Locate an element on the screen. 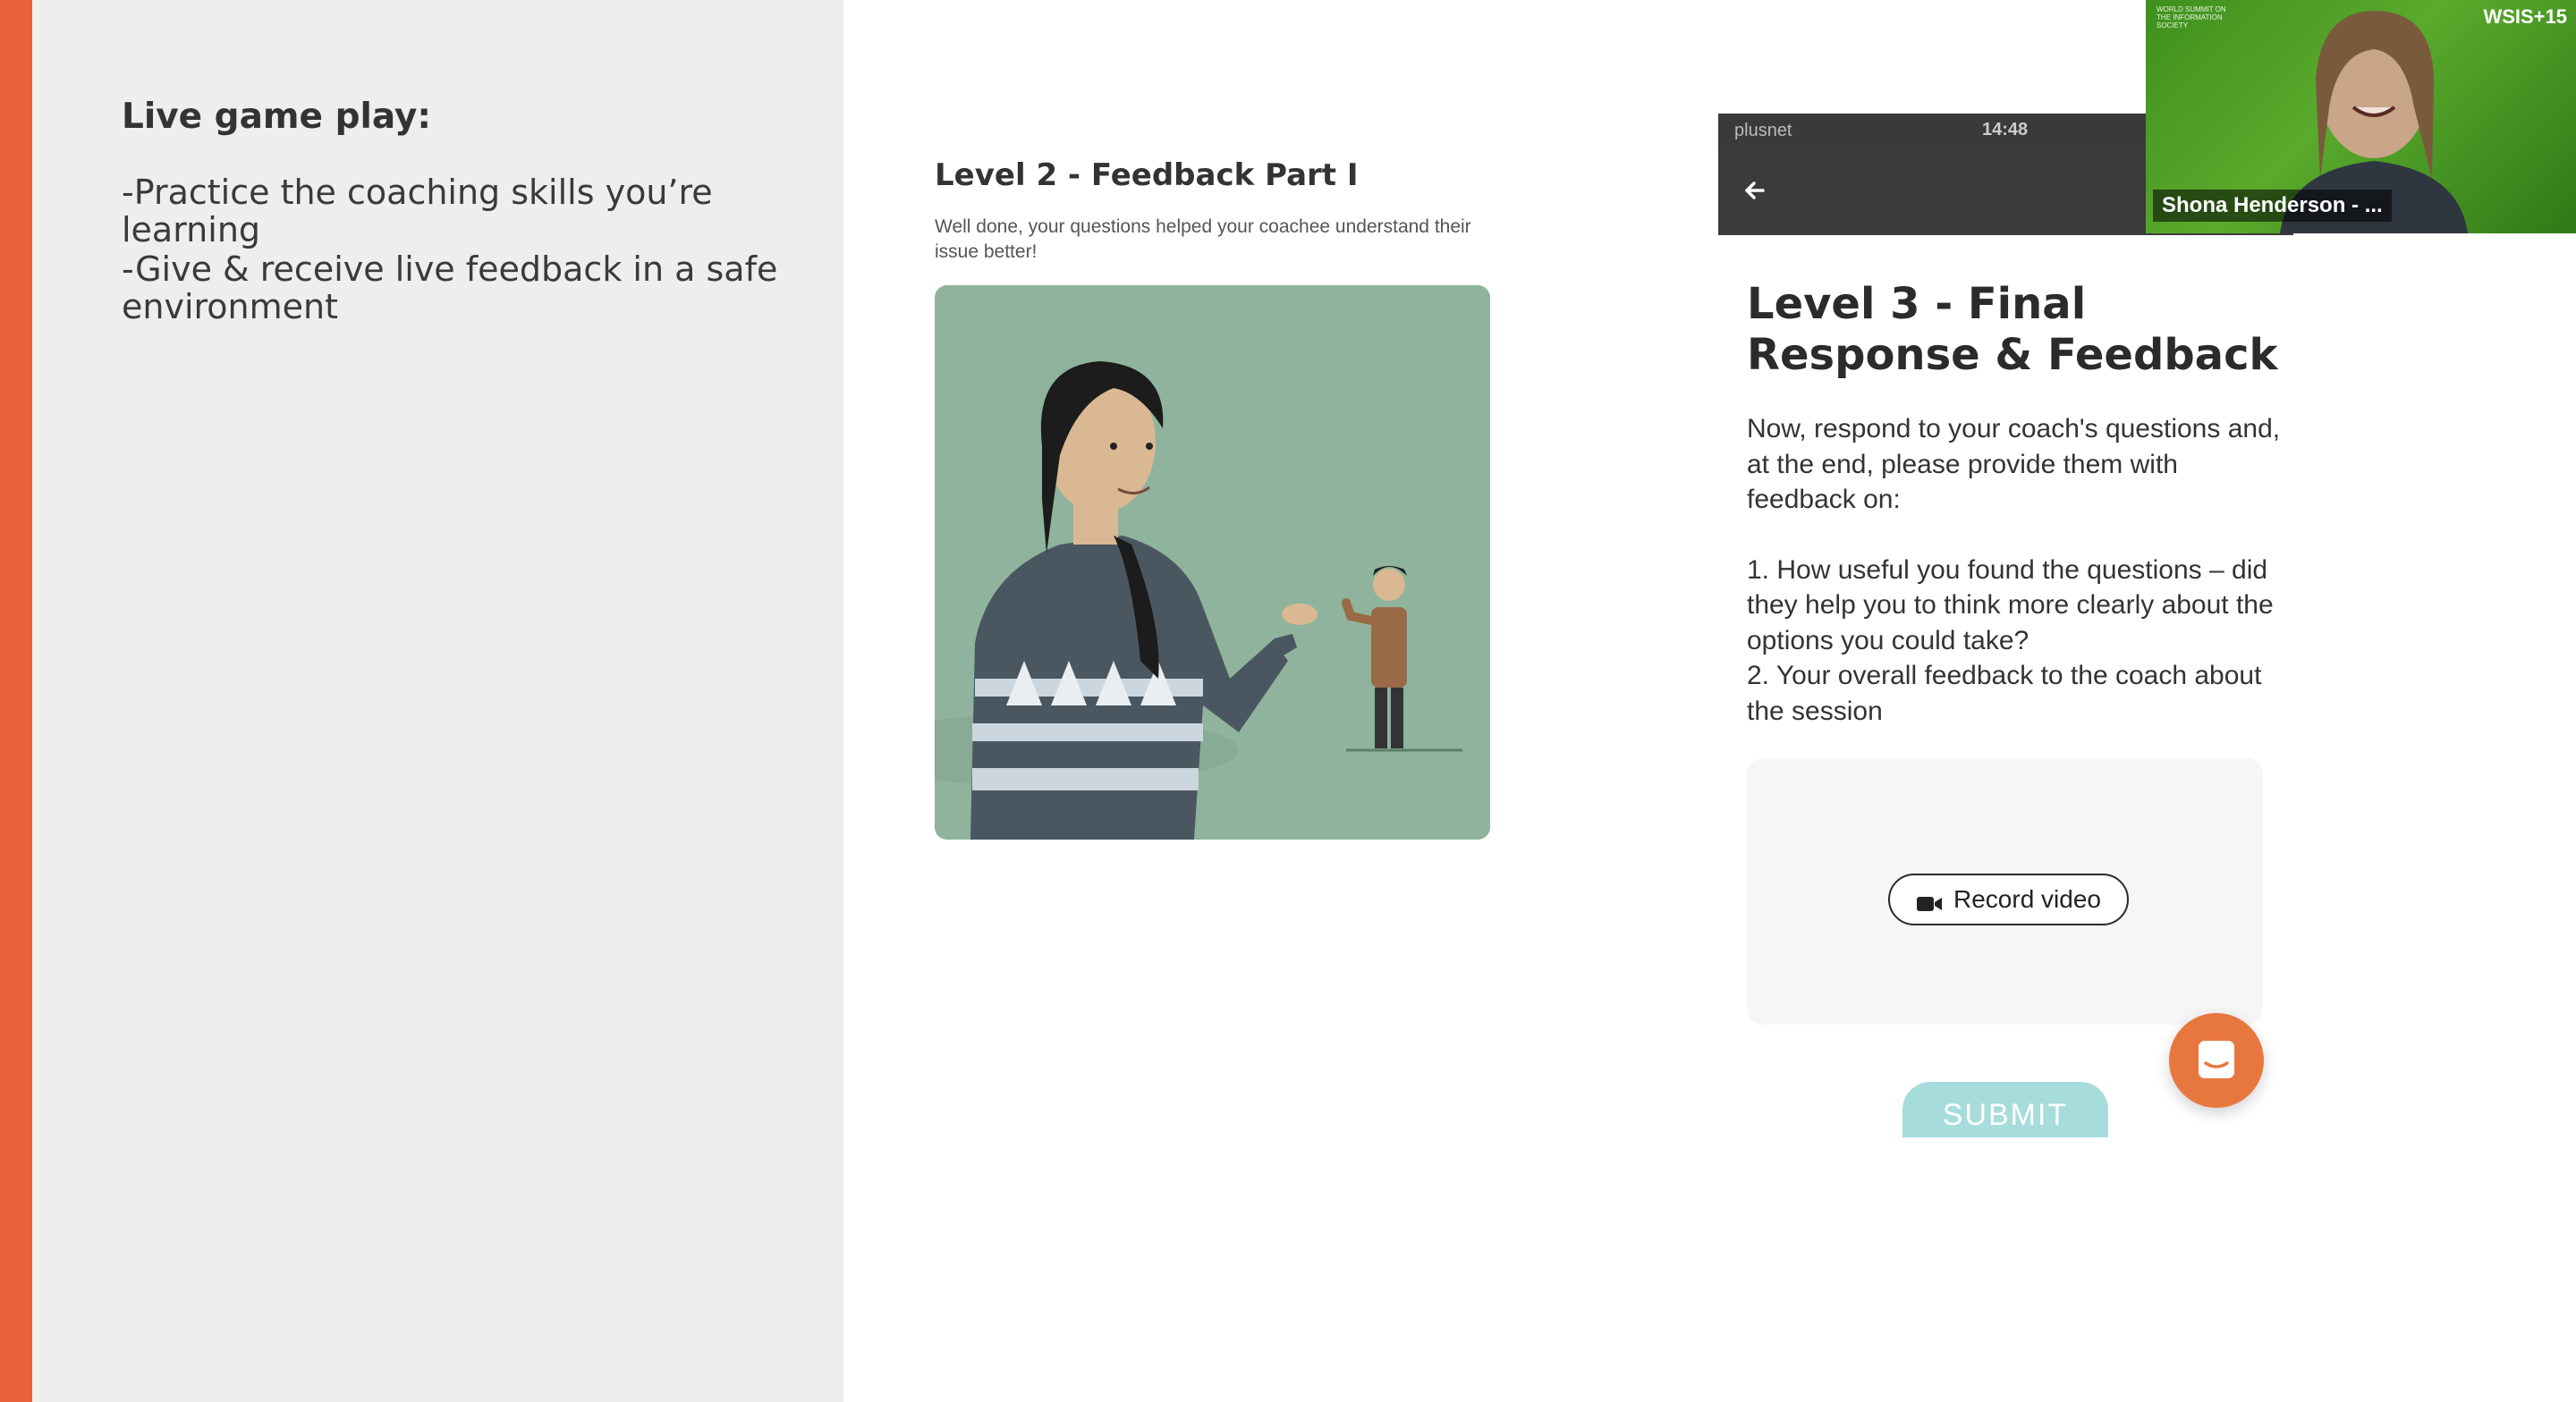 Image resolution: width=2576 pixels, height=1402 pixels. level3-title: Level 3 - Final Response & Feedback is located at coordinates (2012, 329).